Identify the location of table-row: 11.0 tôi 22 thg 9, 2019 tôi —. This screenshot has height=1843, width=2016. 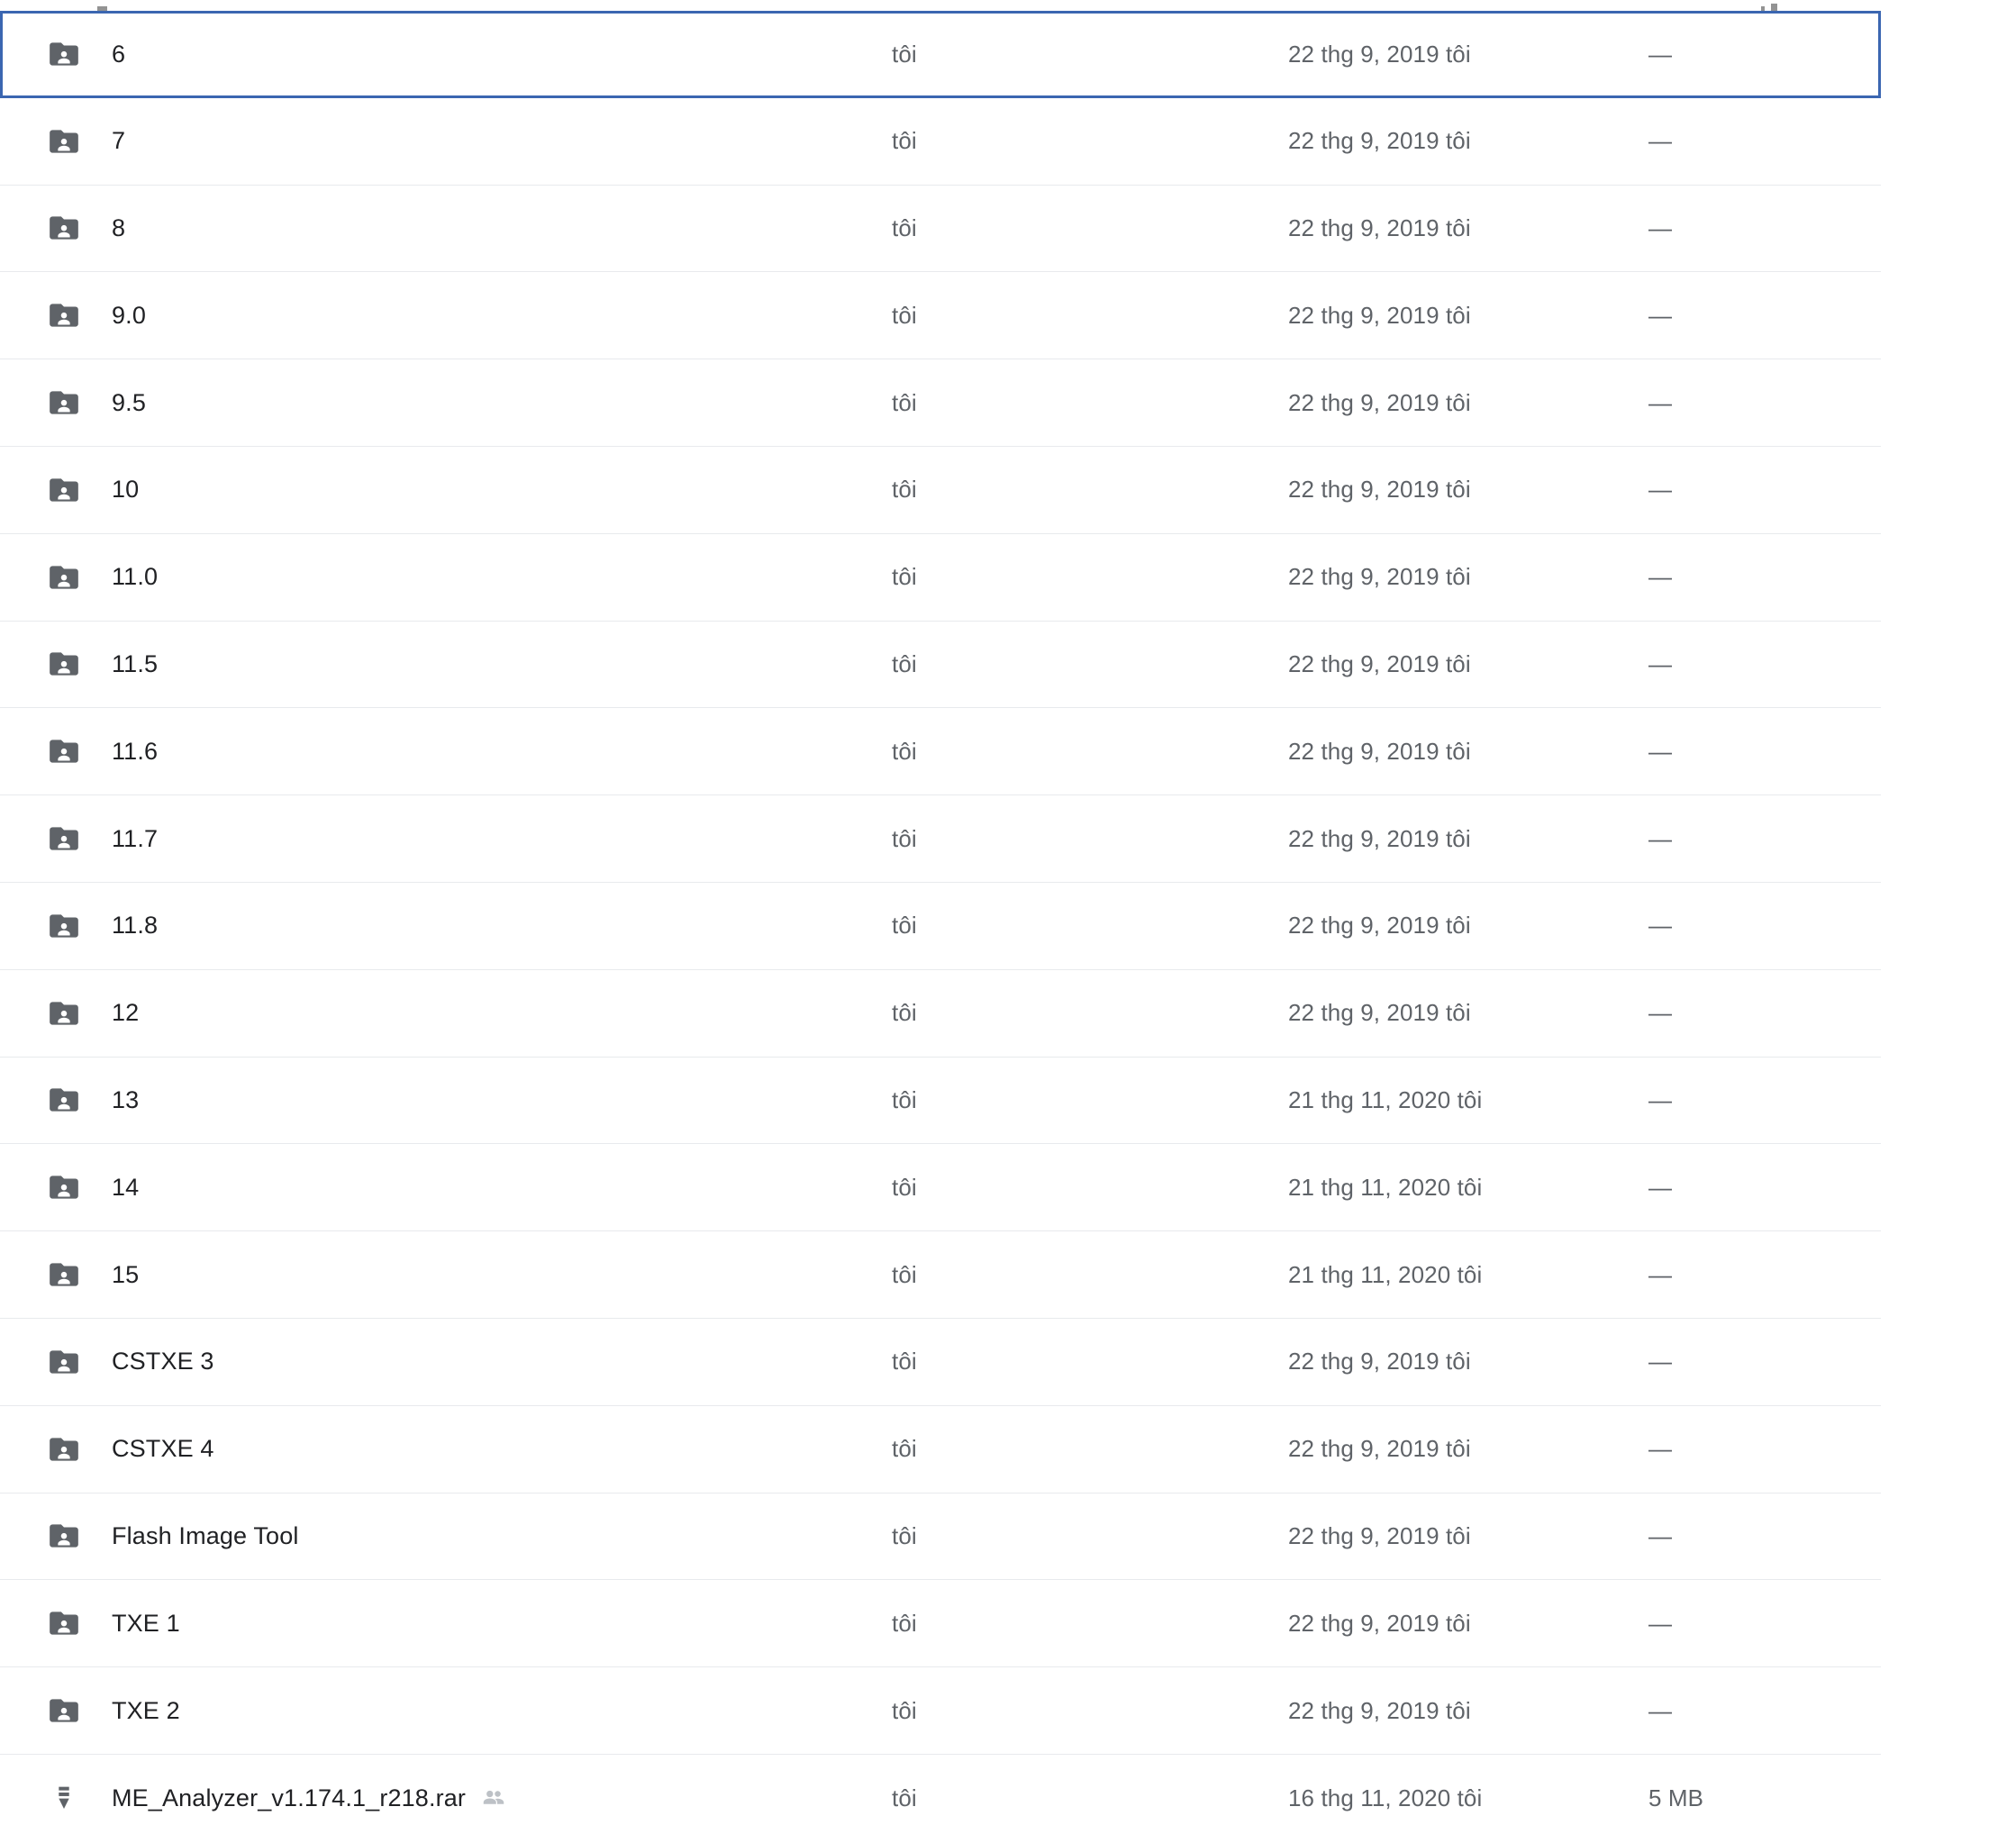
(941, 577).